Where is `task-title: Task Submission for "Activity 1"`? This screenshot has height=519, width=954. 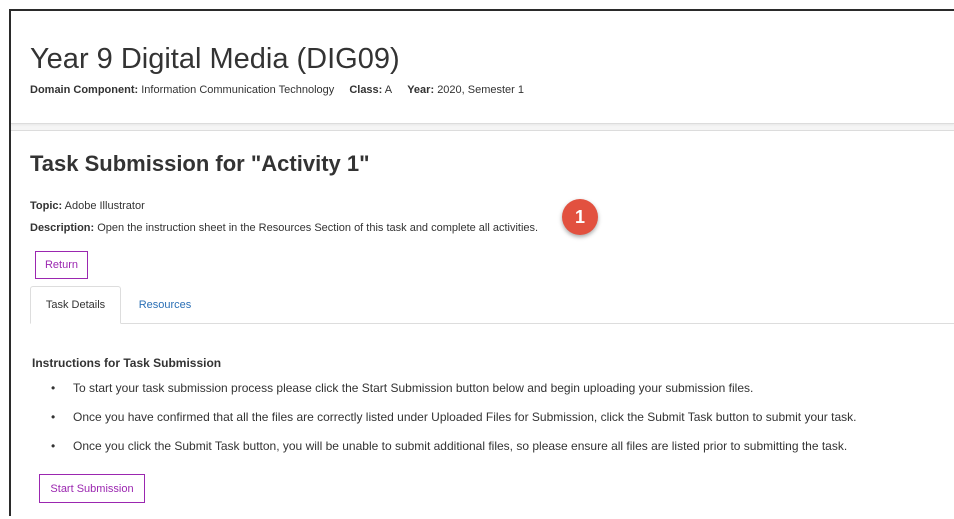 task-title: Task Submission for "Activity 1" is located at coordinates (200, 163).